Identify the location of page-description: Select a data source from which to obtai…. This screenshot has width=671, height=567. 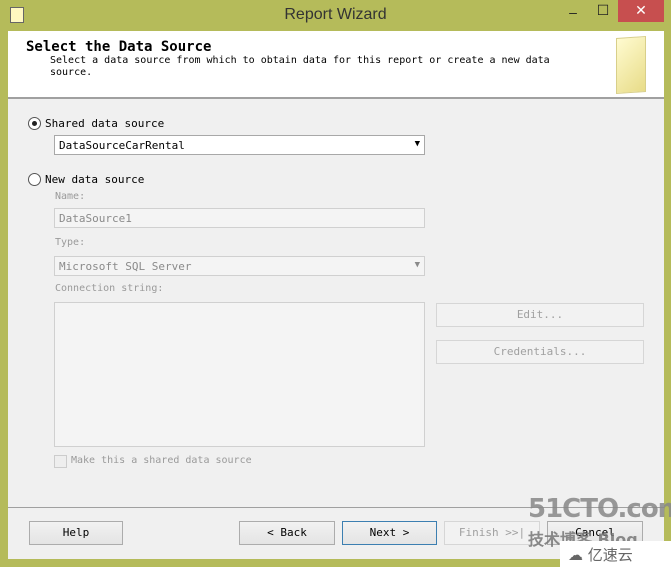
(300, 66).